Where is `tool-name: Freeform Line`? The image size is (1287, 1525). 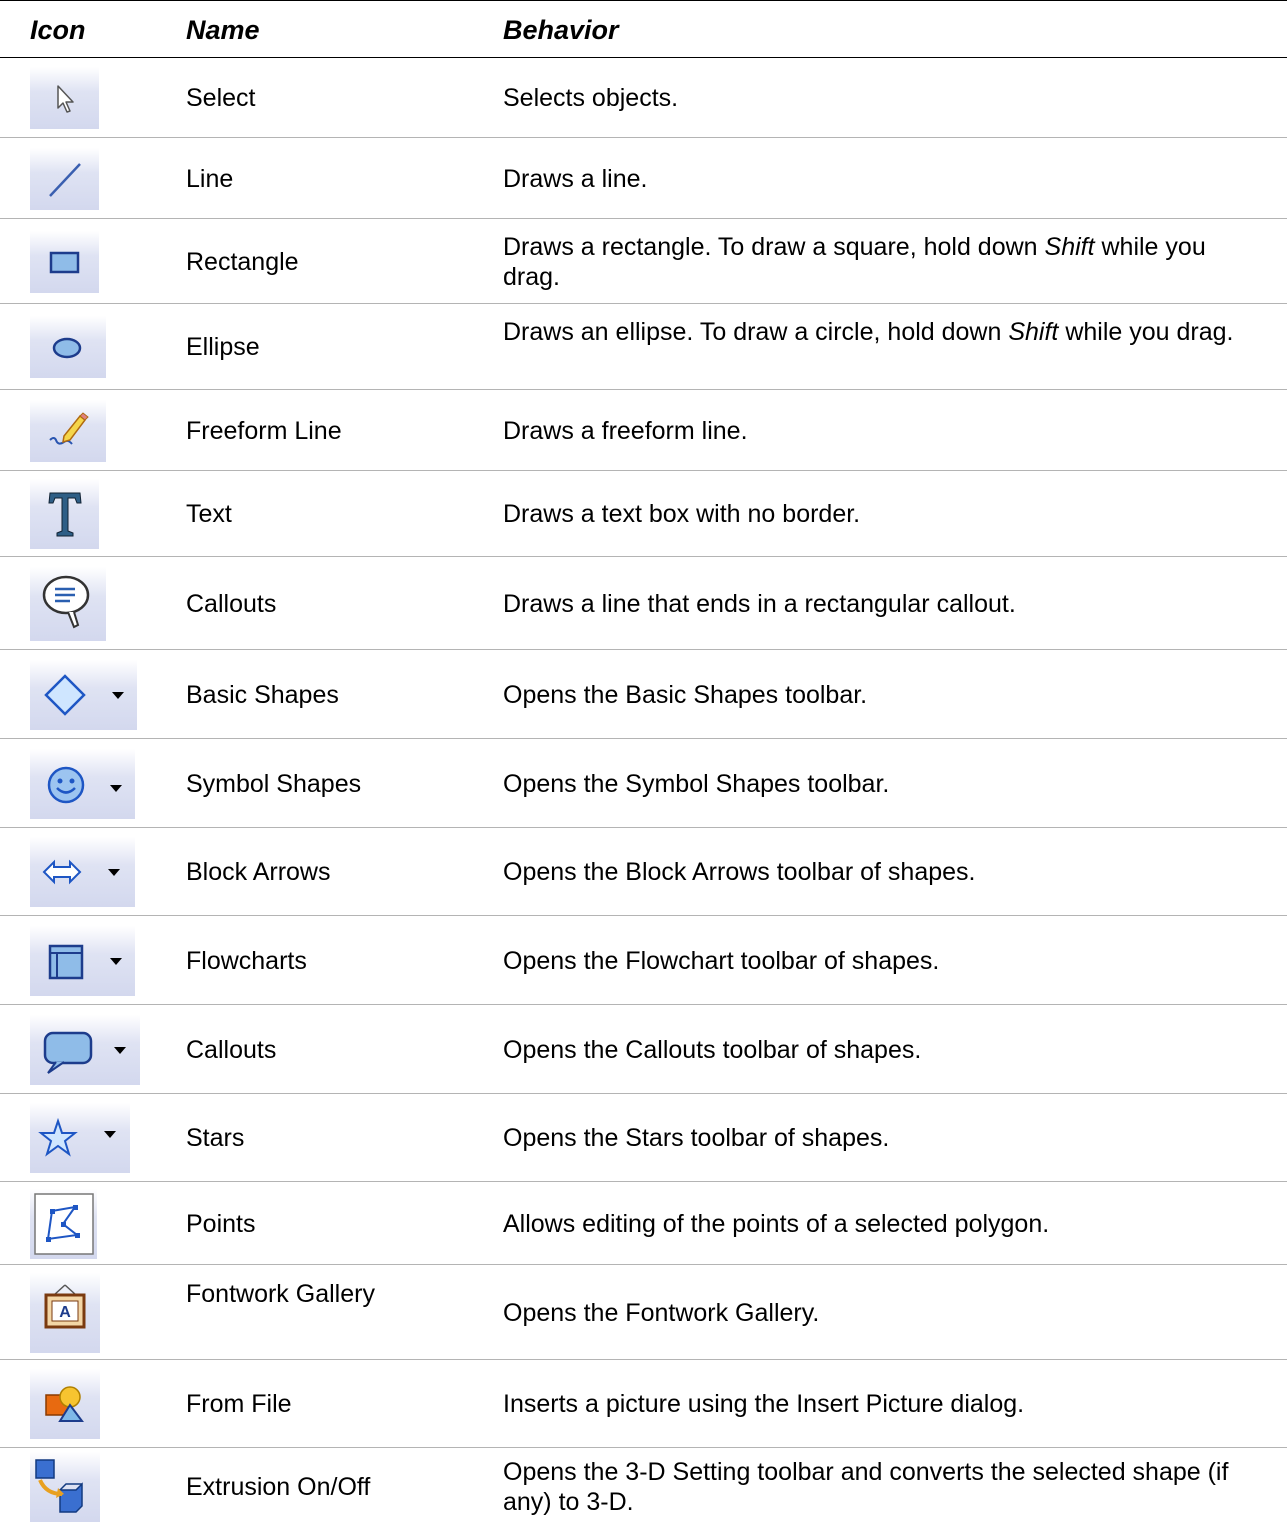 tool-name: Freeform Line is located at coordinates (264, 431).